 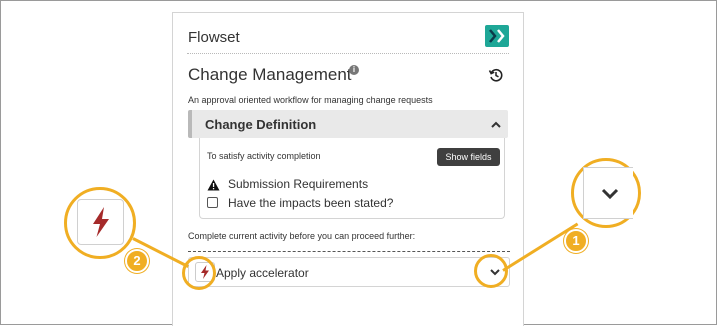 I want to click on zoom-magnifier-bolt, so click(x=100, y=223).